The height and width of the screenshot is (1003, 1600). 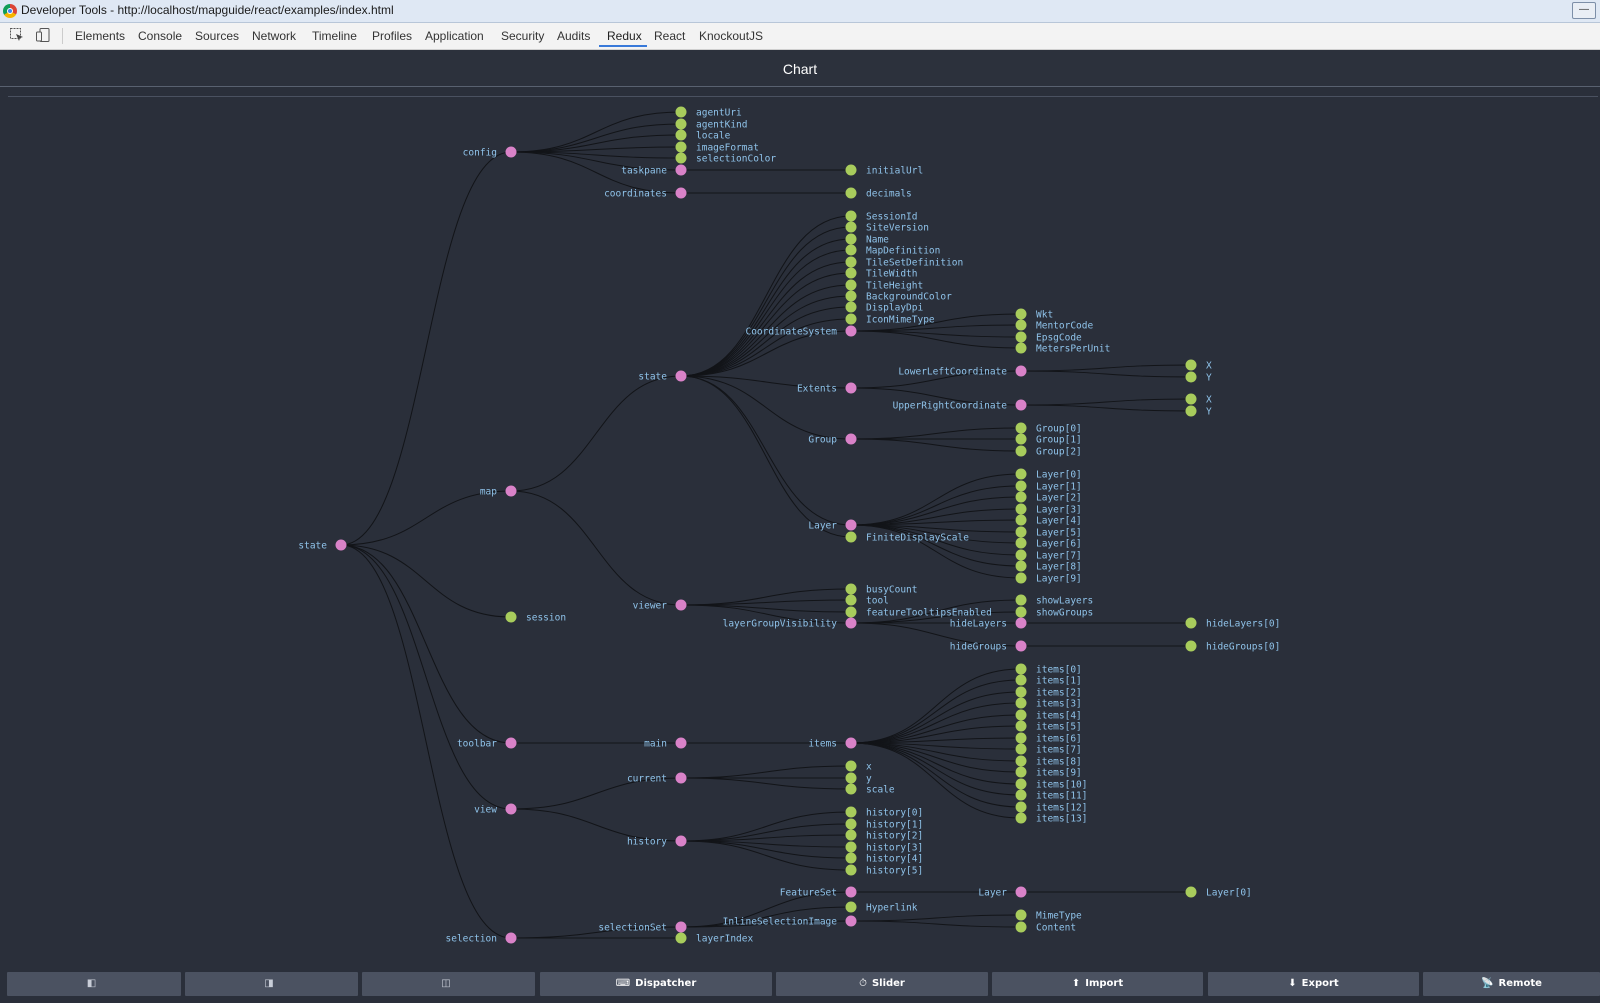 I want to click on tree-node-content: Content, so click(x=1046, y=927).